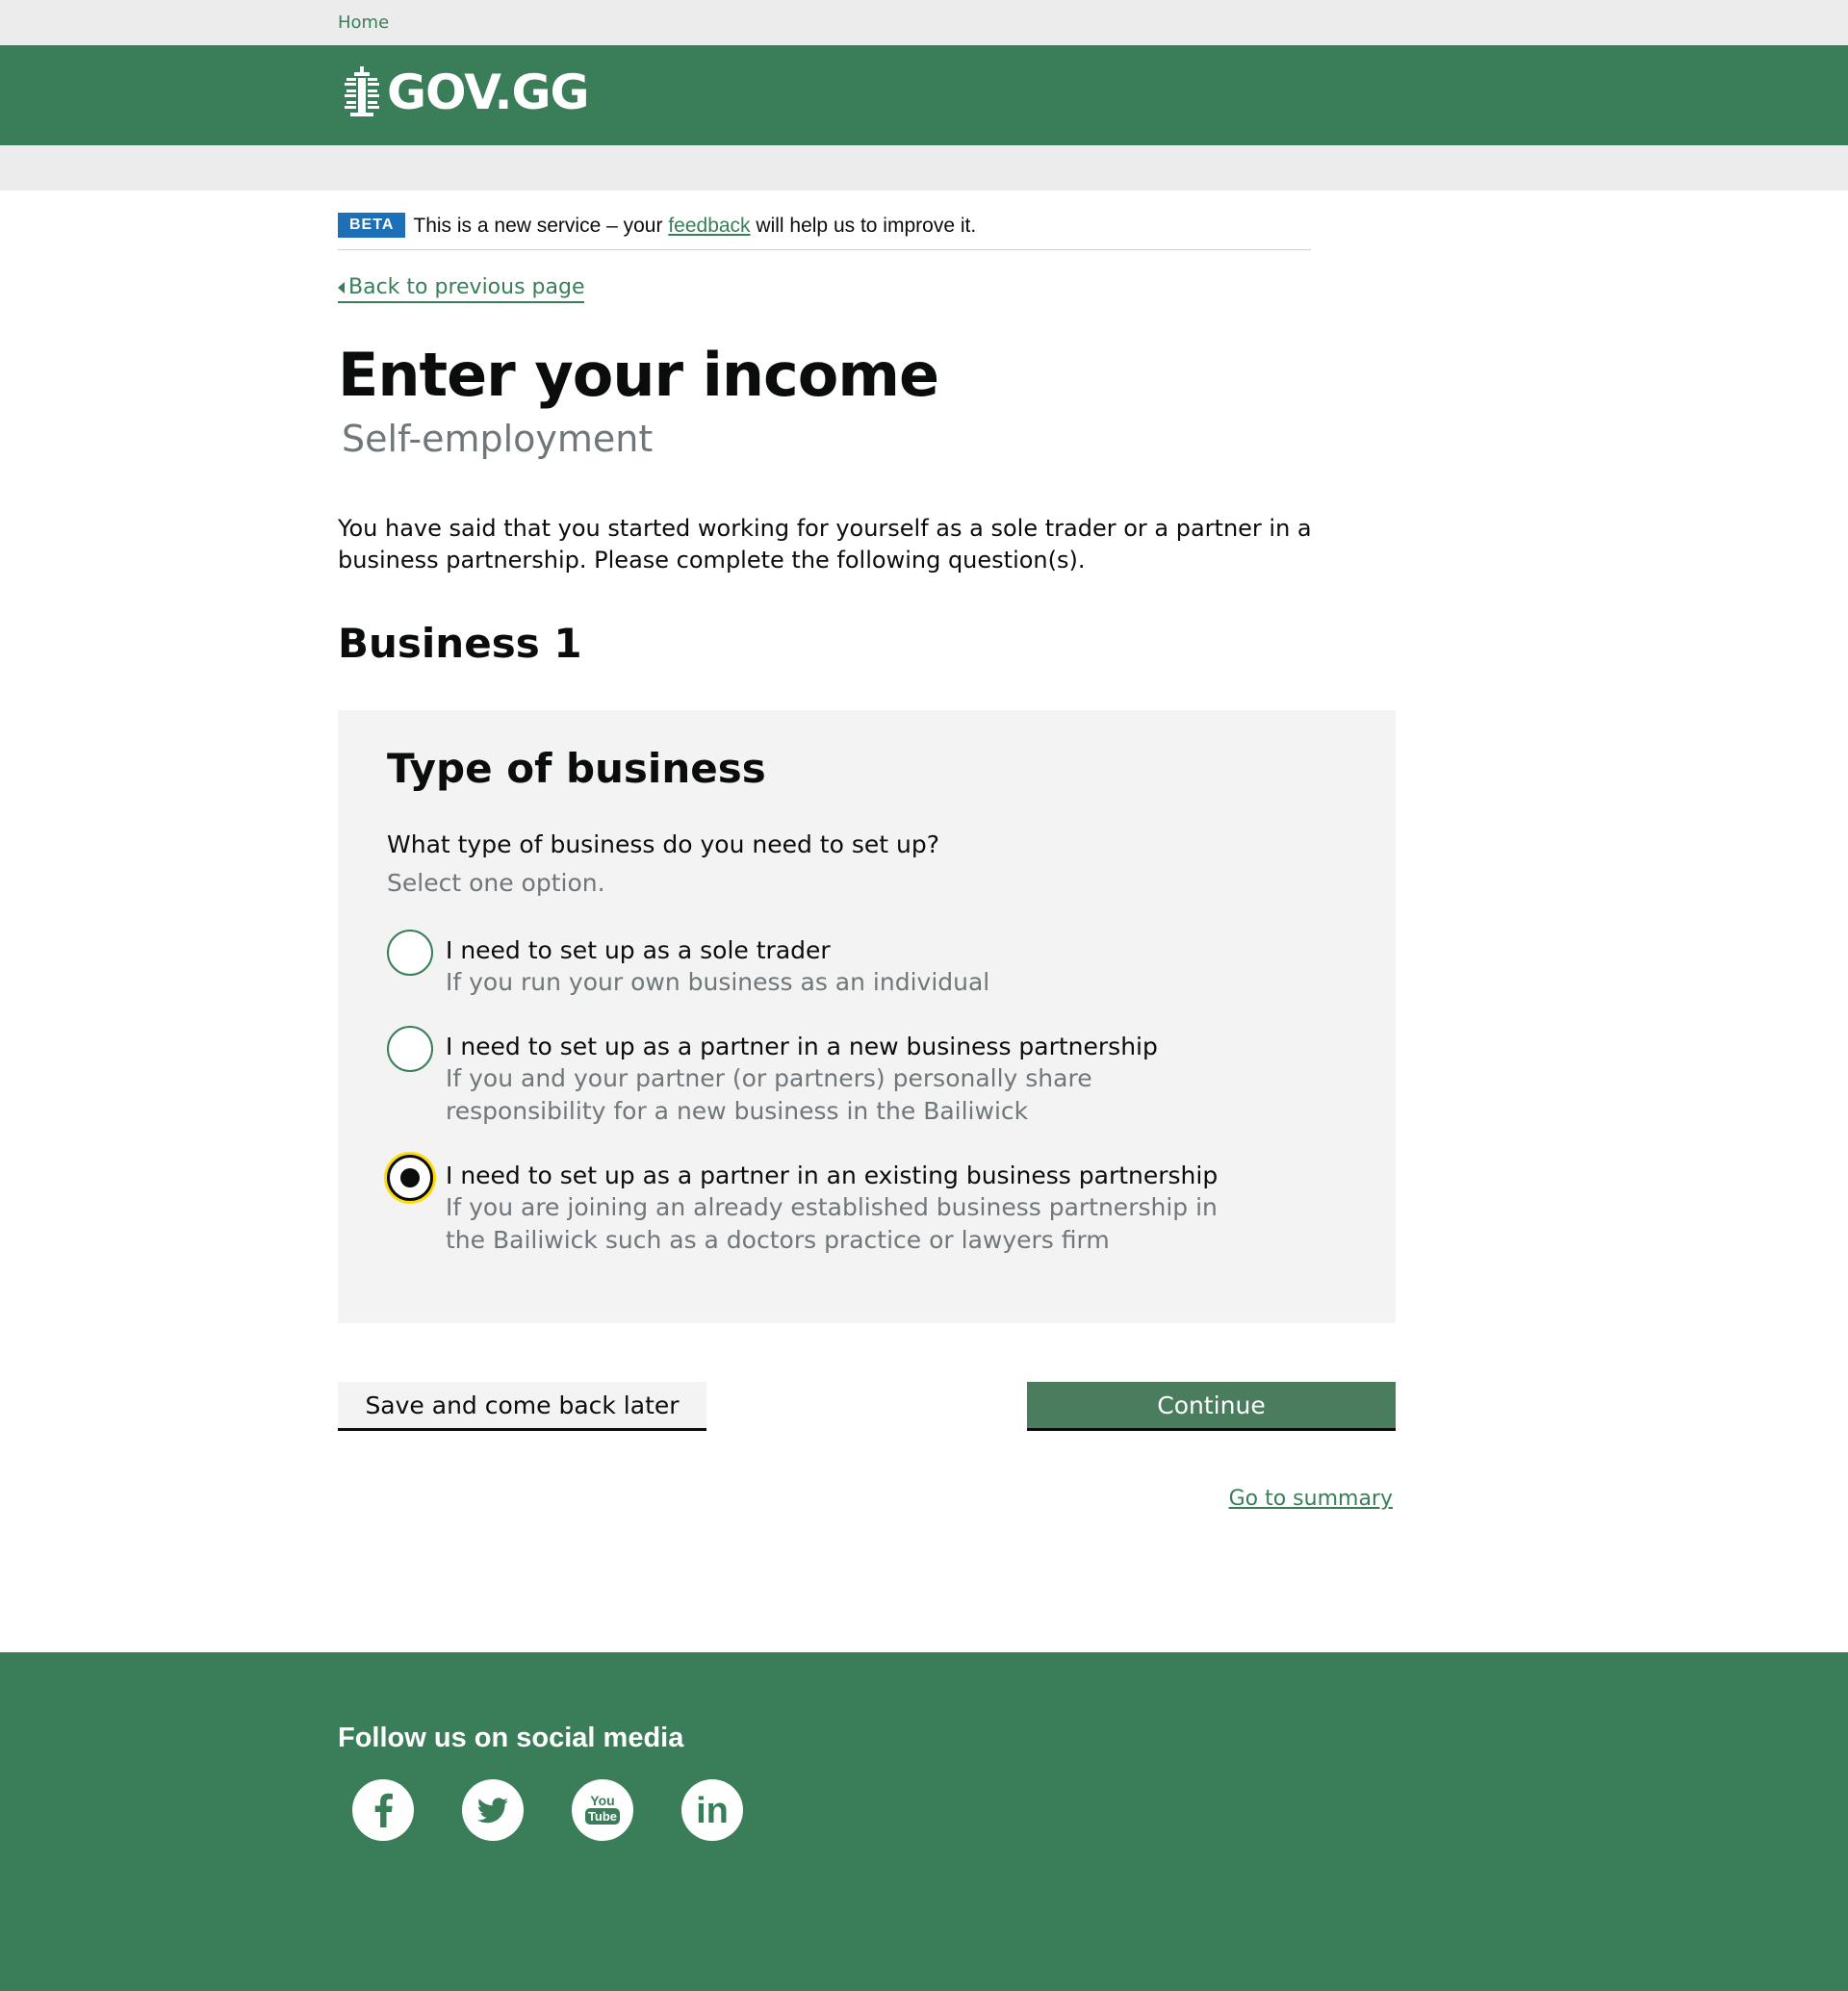  Describe the element at coordinates (924, 22) in the screenshot. I see `top-bar: Home` at that location.